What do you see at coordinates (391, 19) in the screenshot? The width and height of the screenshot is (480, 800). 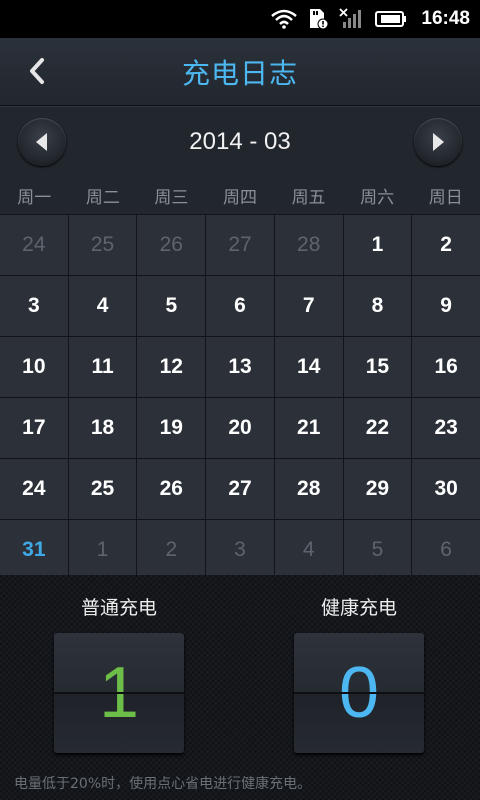 I see `battery-icon` at bounding box center [391, 19].